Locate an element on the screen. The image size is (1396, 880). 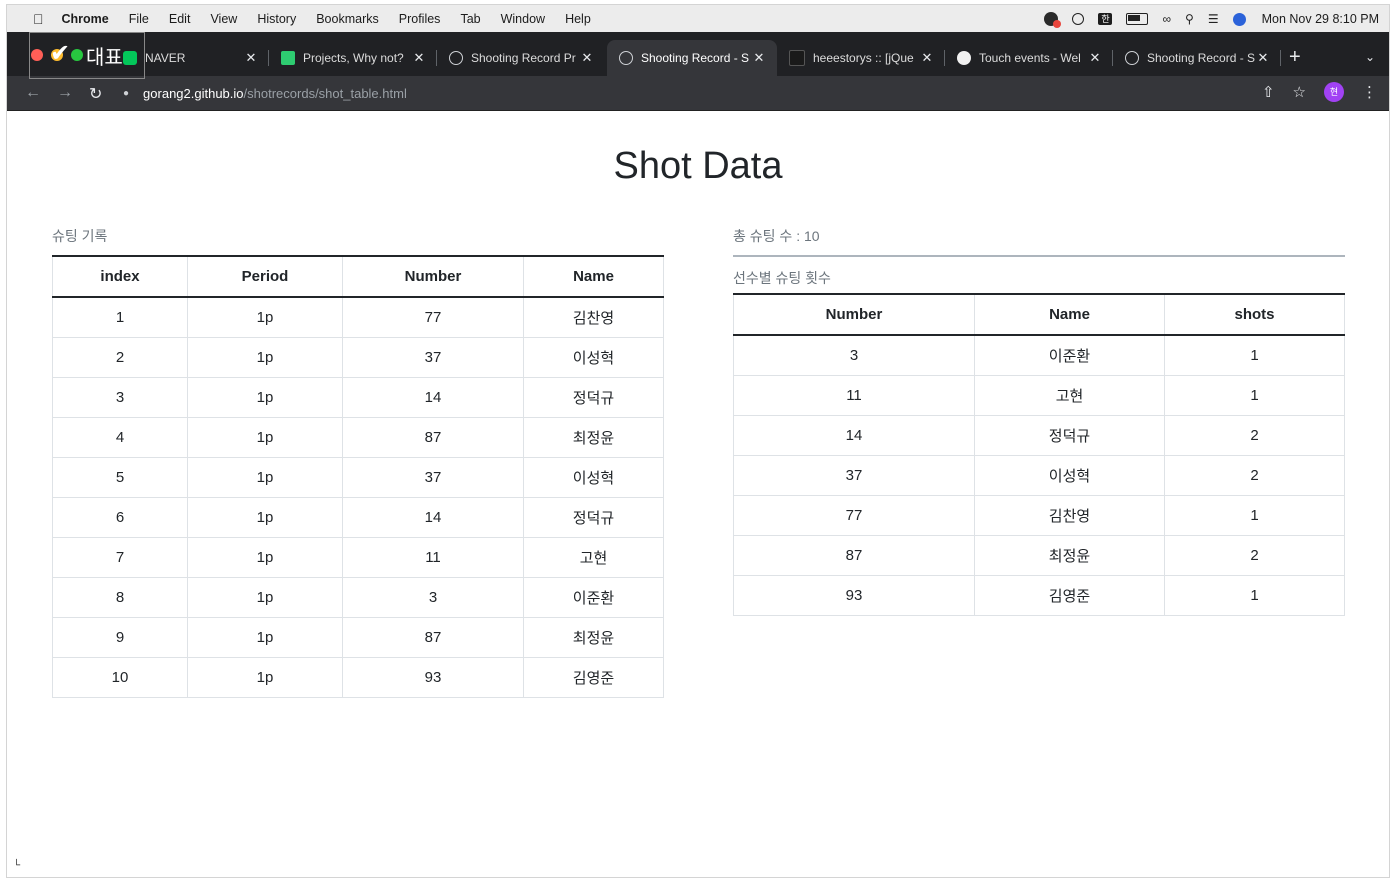
menu-edit: Edit is located at coordinates (180, 19).